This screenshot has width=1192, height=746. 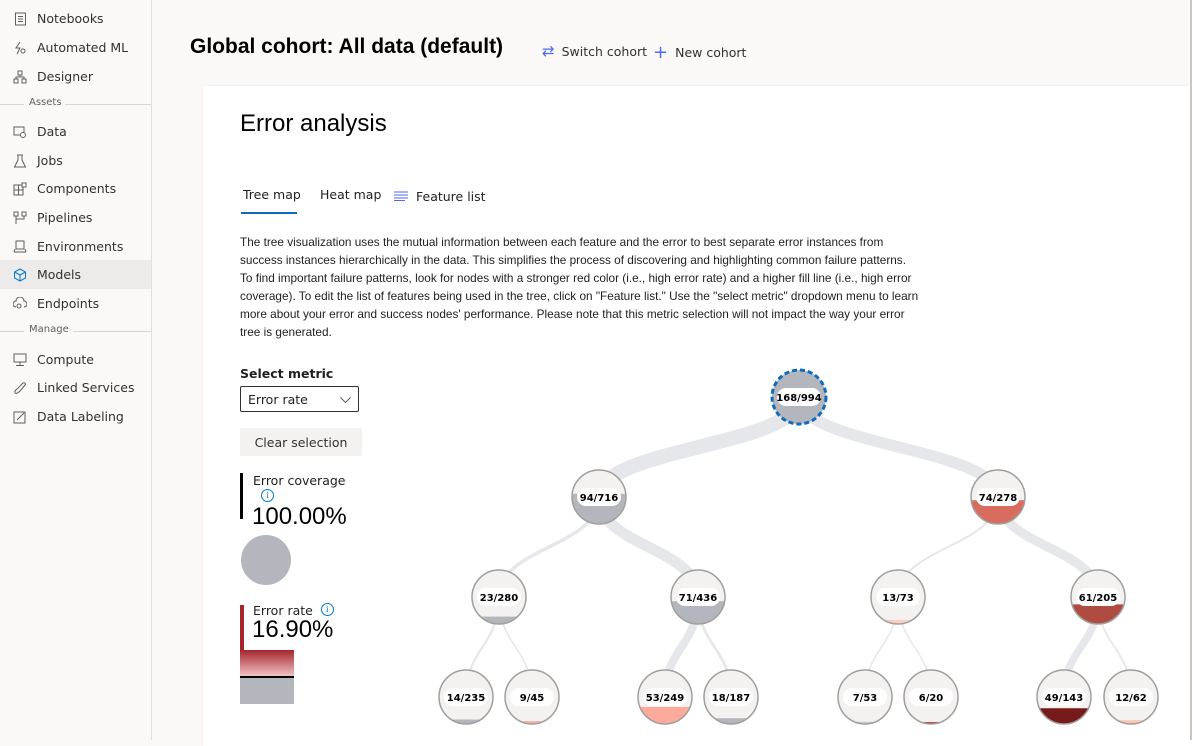 I want to click on tree-node: 53/249, so click(x=665, y=697).